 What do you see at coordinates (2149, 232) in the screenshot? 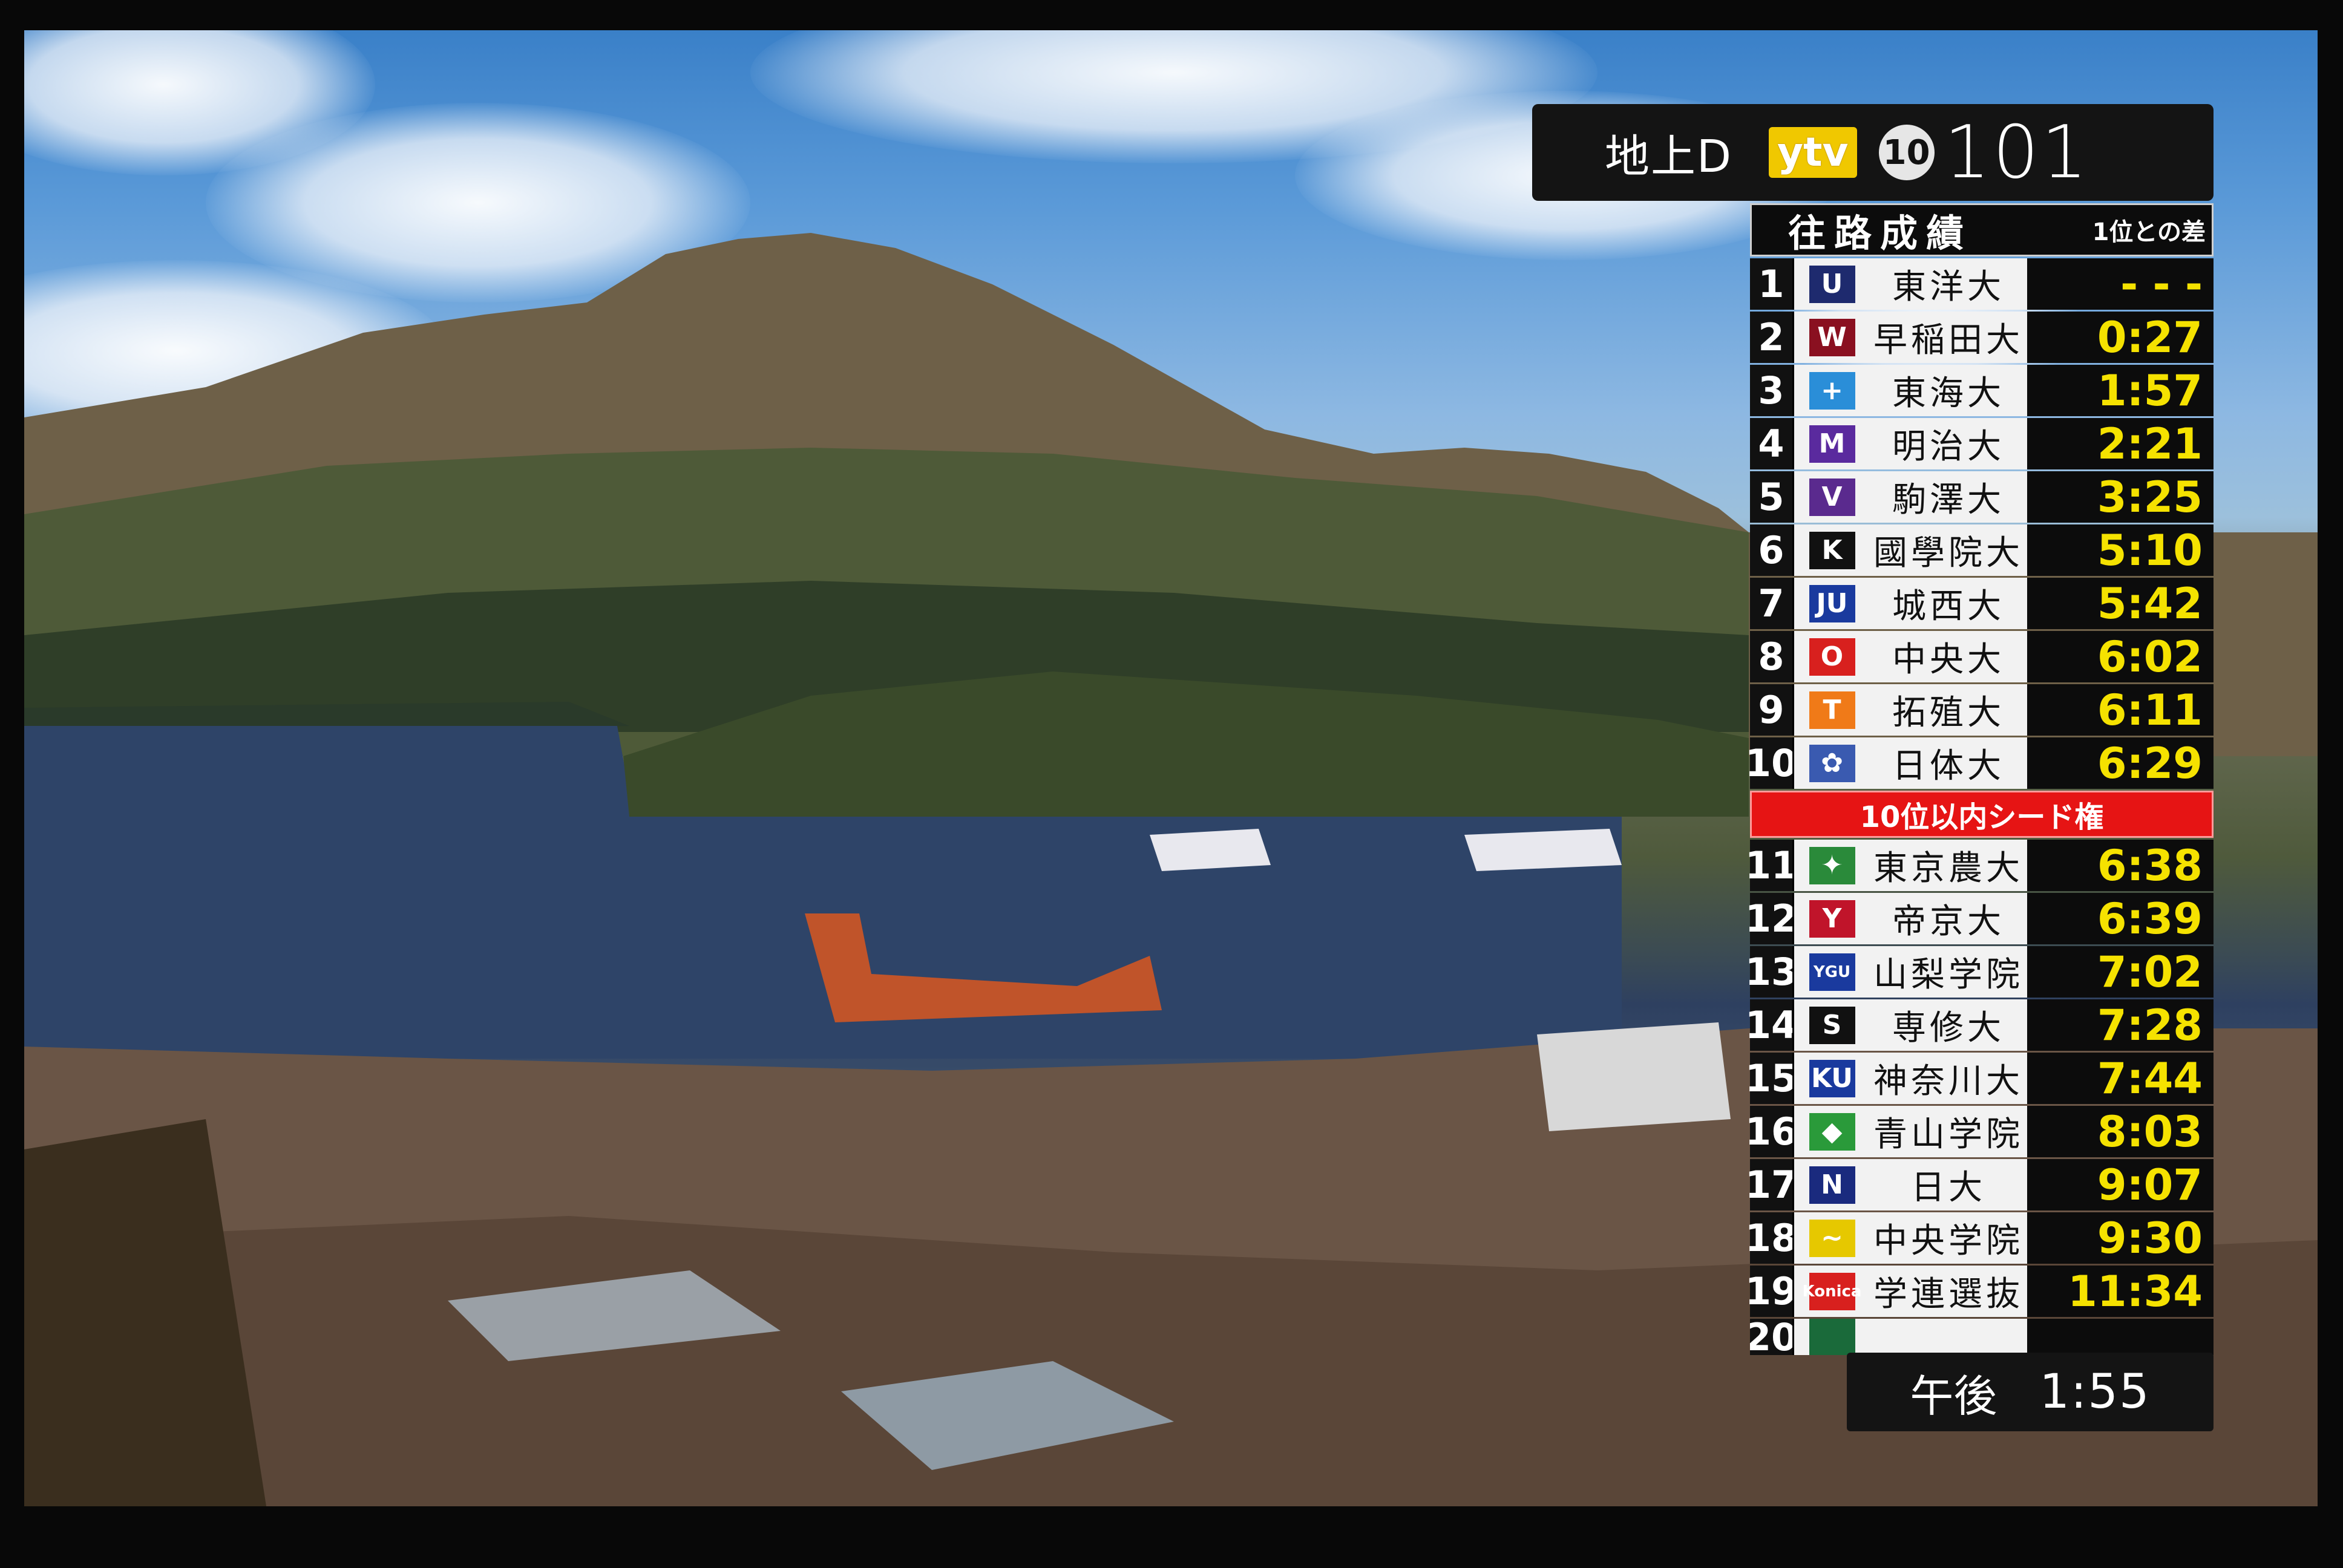
I see `standings-subtitle: 1位との差` at bounding box center [2149, 232].